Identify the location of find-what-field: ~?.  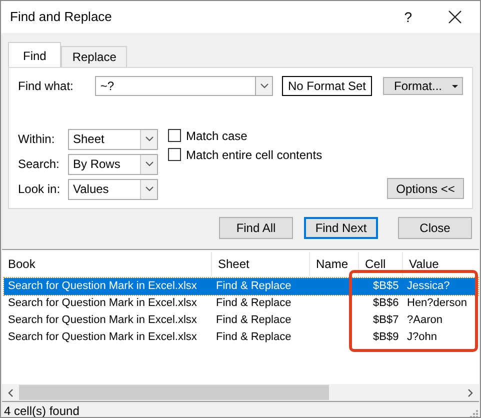
(175, 86).